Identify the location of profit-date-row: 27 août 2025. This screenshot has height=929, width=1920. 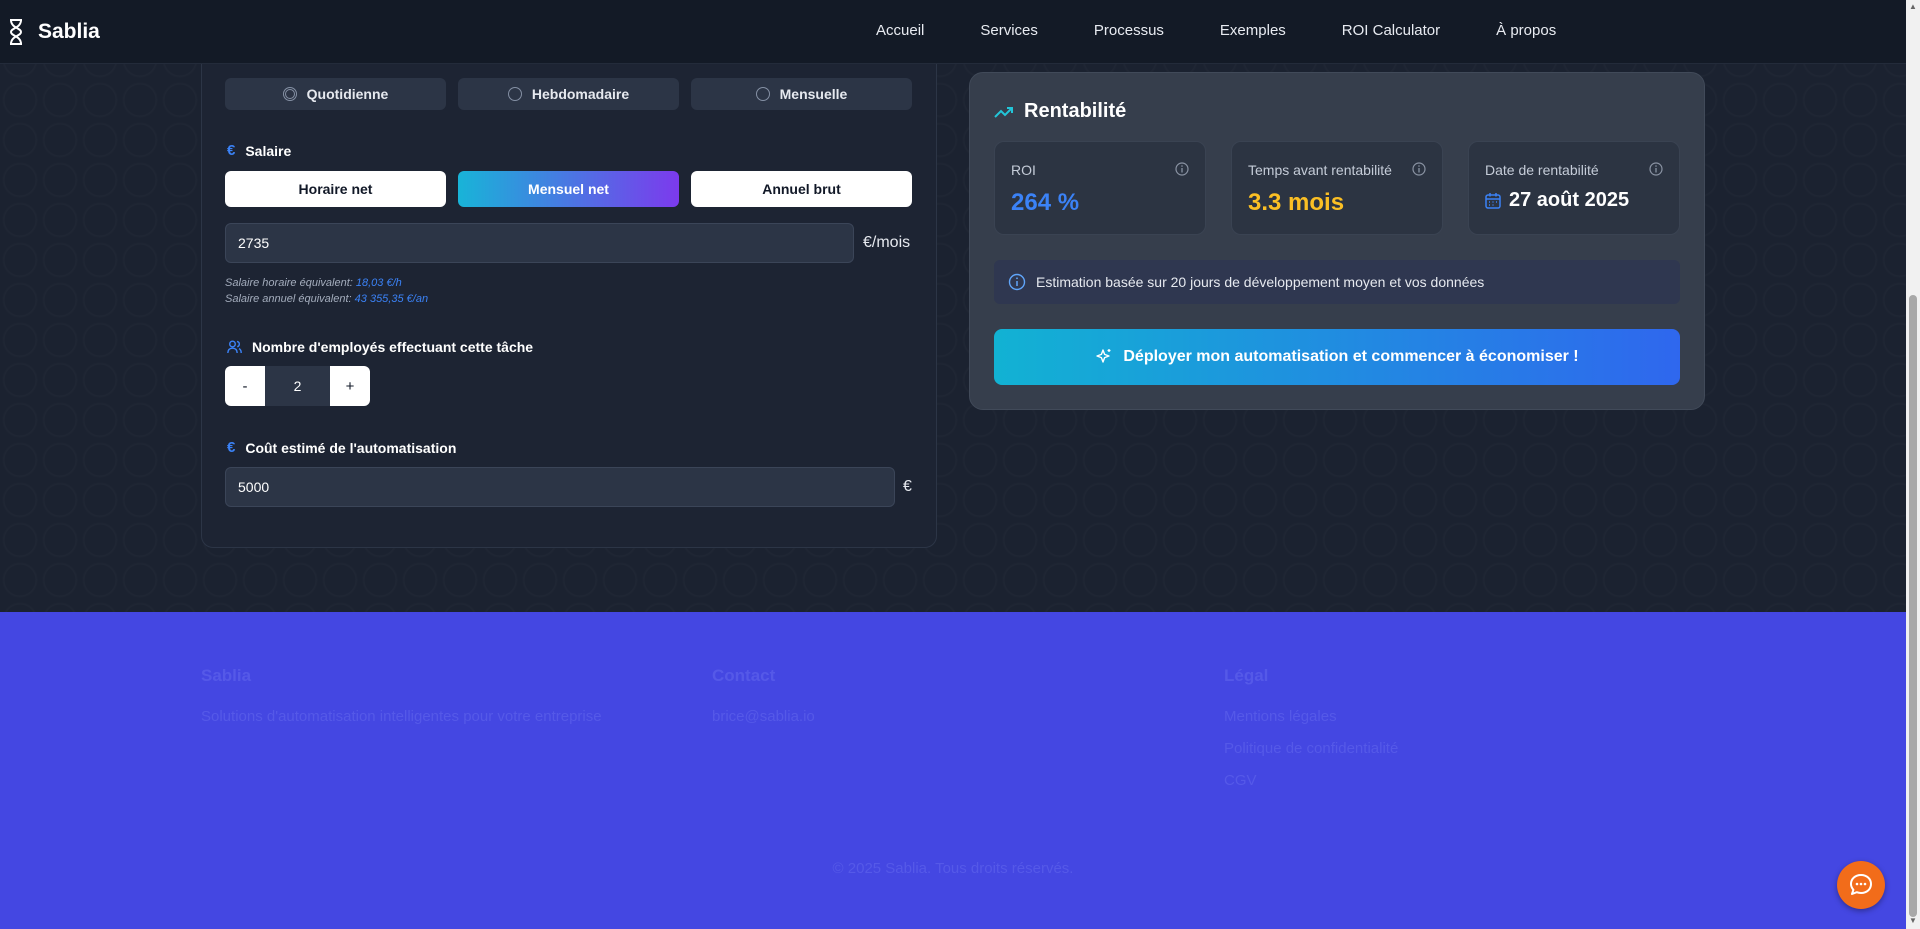
(1557, 200).